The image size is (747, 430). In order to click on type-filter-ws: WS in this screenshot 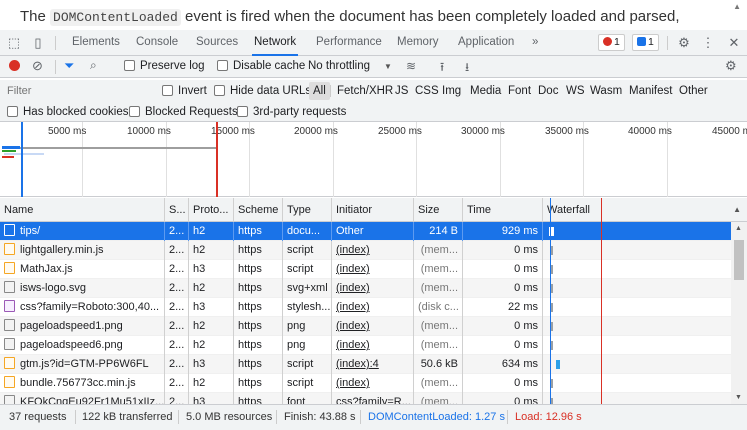, I will do `click(575, 91)`.